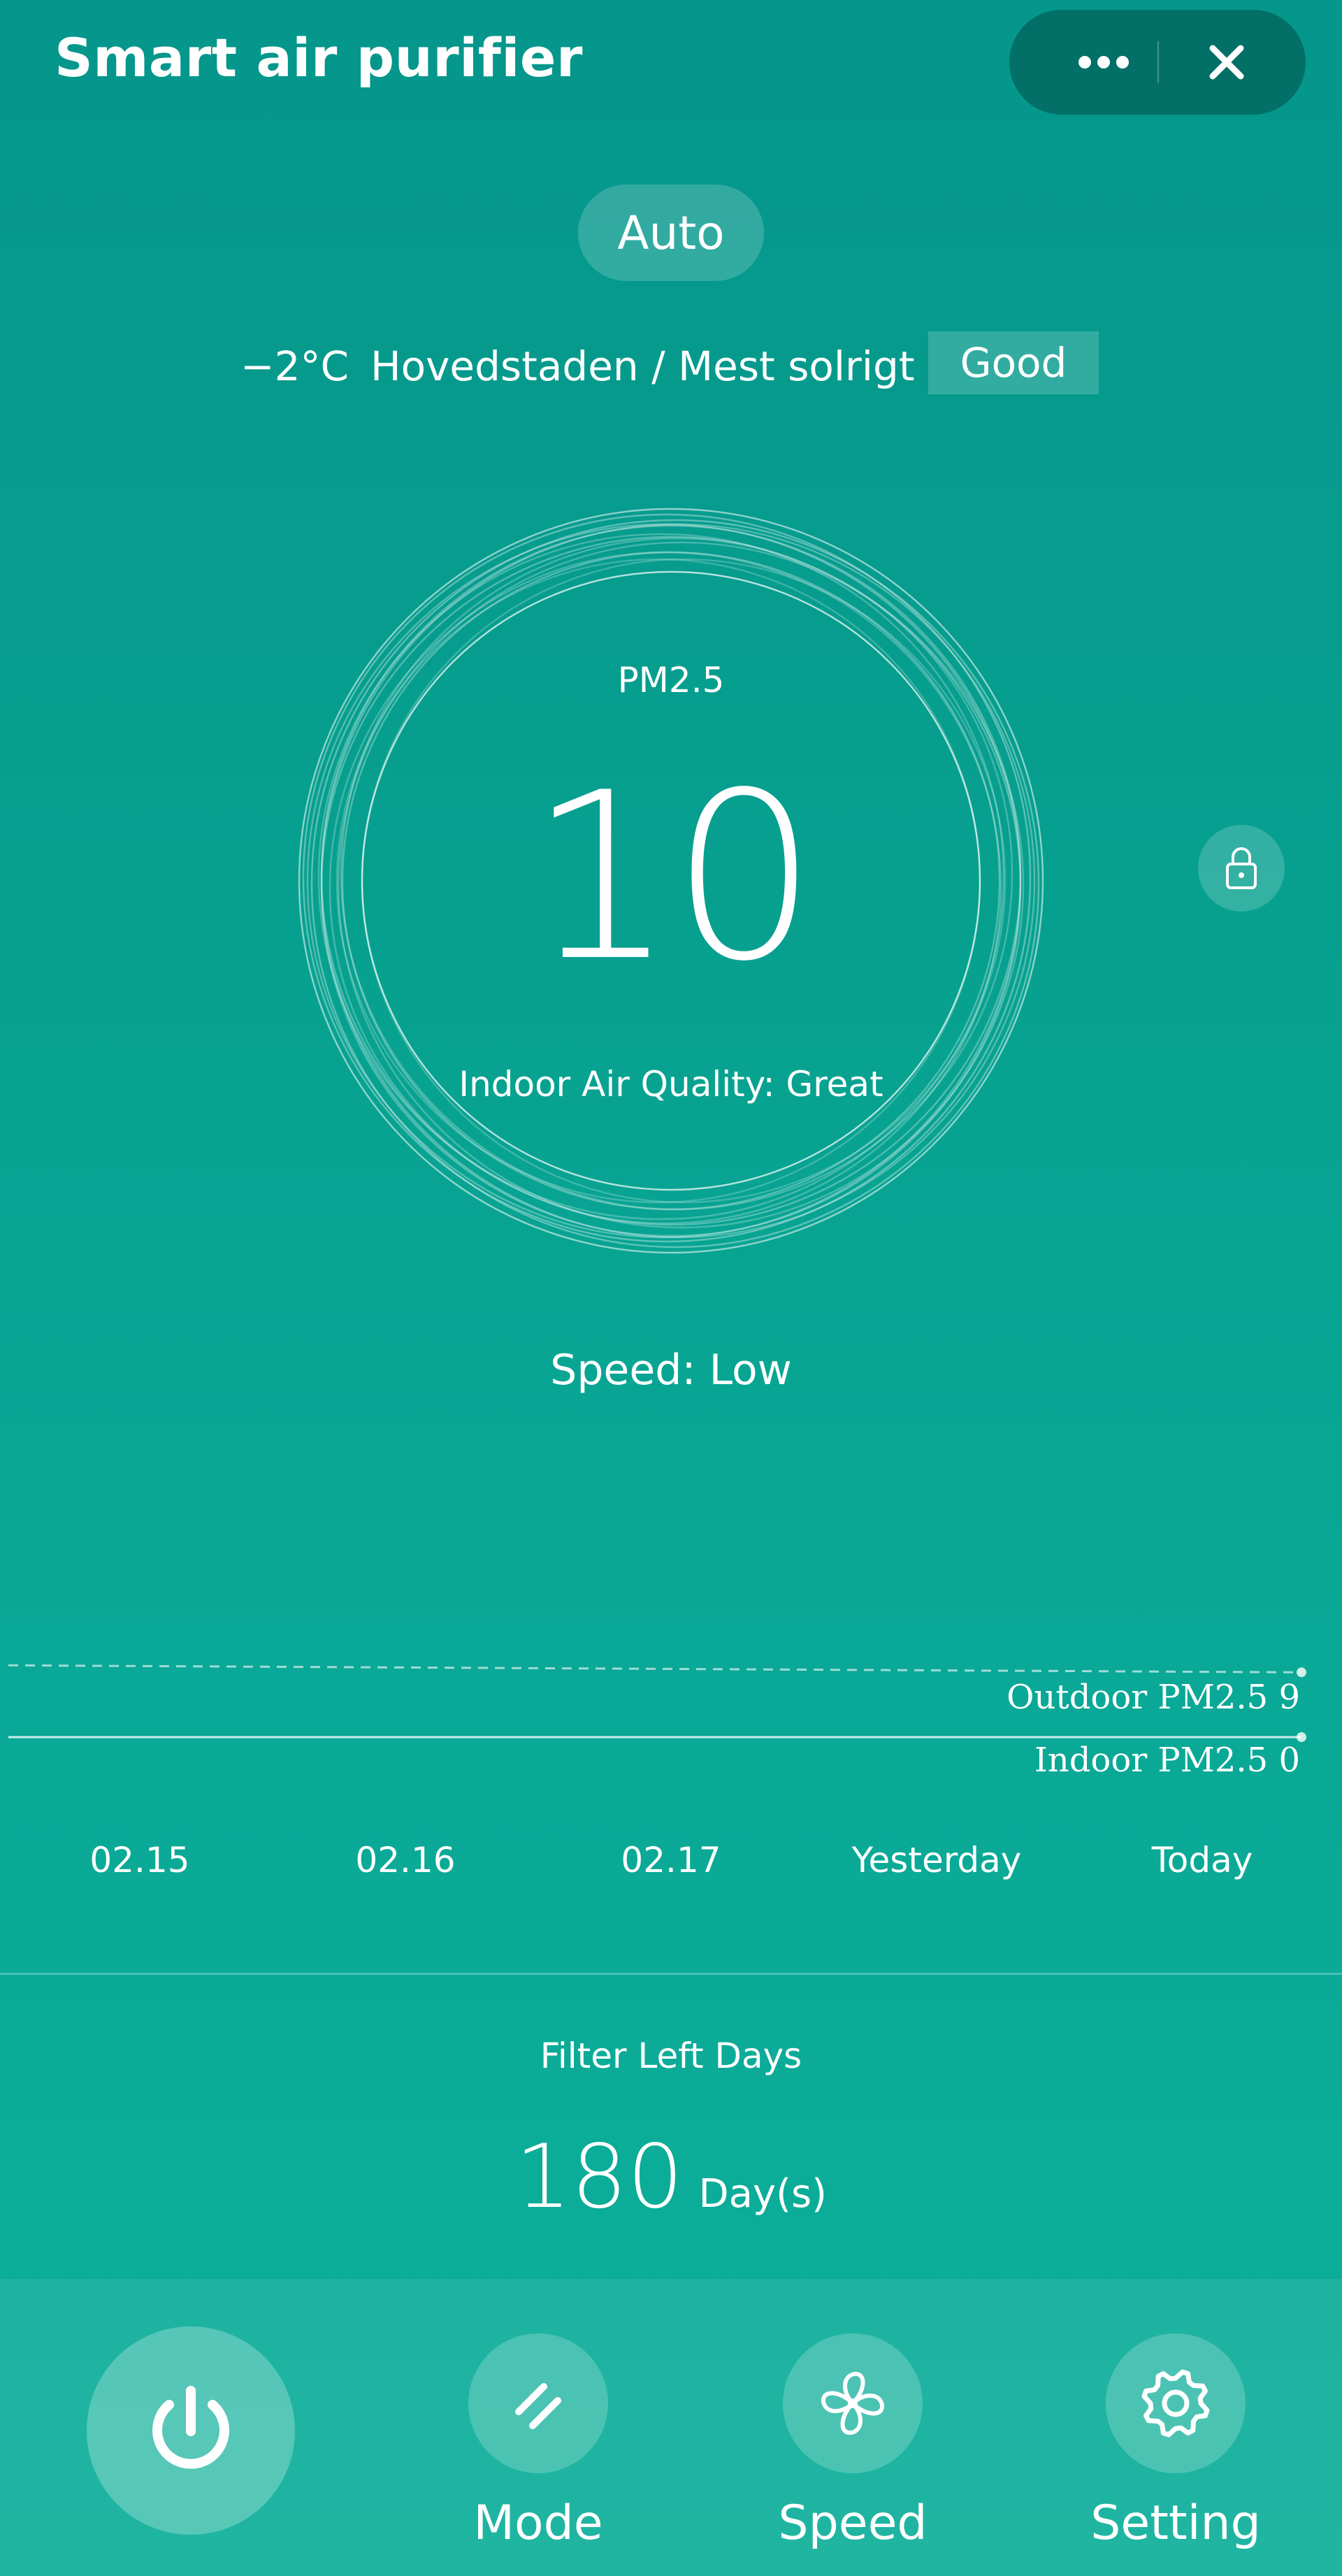  I want to click on location-weather: Hovedstaden / Mest solrigt, so click(642, 366).